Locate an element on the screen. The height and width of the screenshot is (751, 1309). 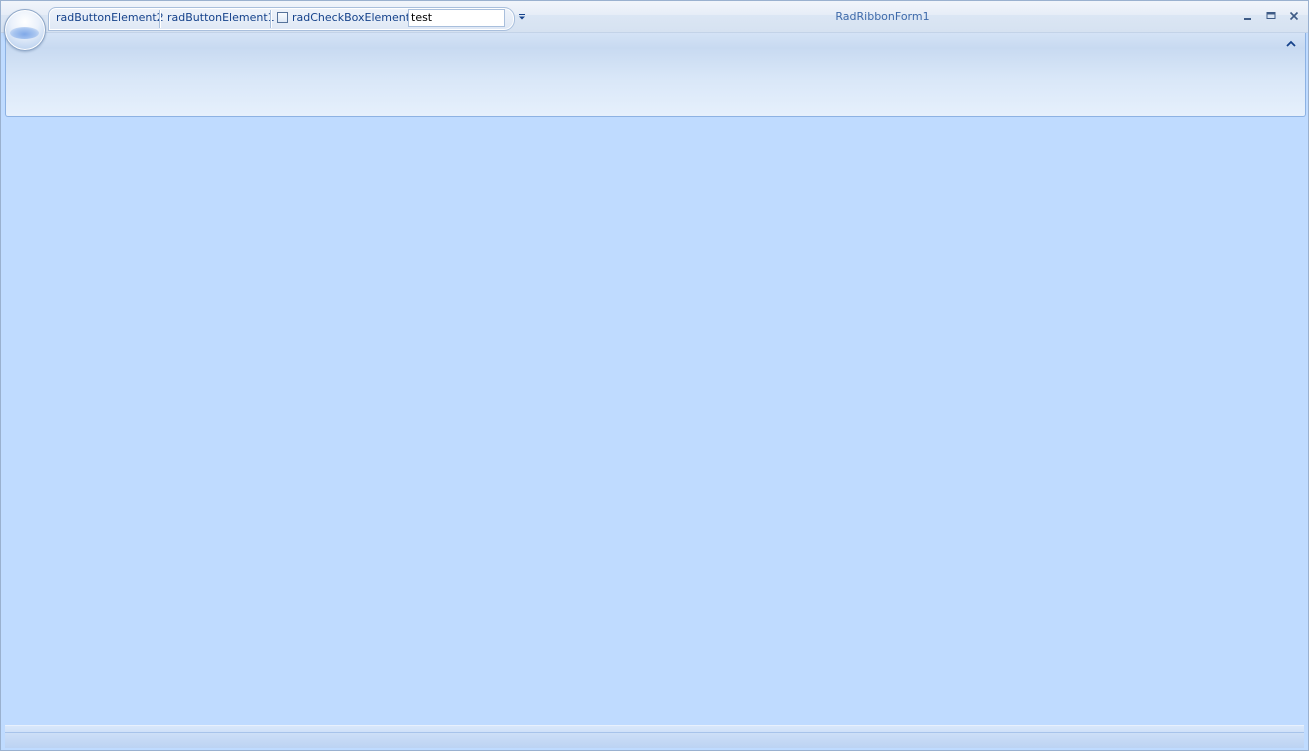
qat-button-radbuttonelement1: radButtonElement1 is located at coordinates (221, 19).